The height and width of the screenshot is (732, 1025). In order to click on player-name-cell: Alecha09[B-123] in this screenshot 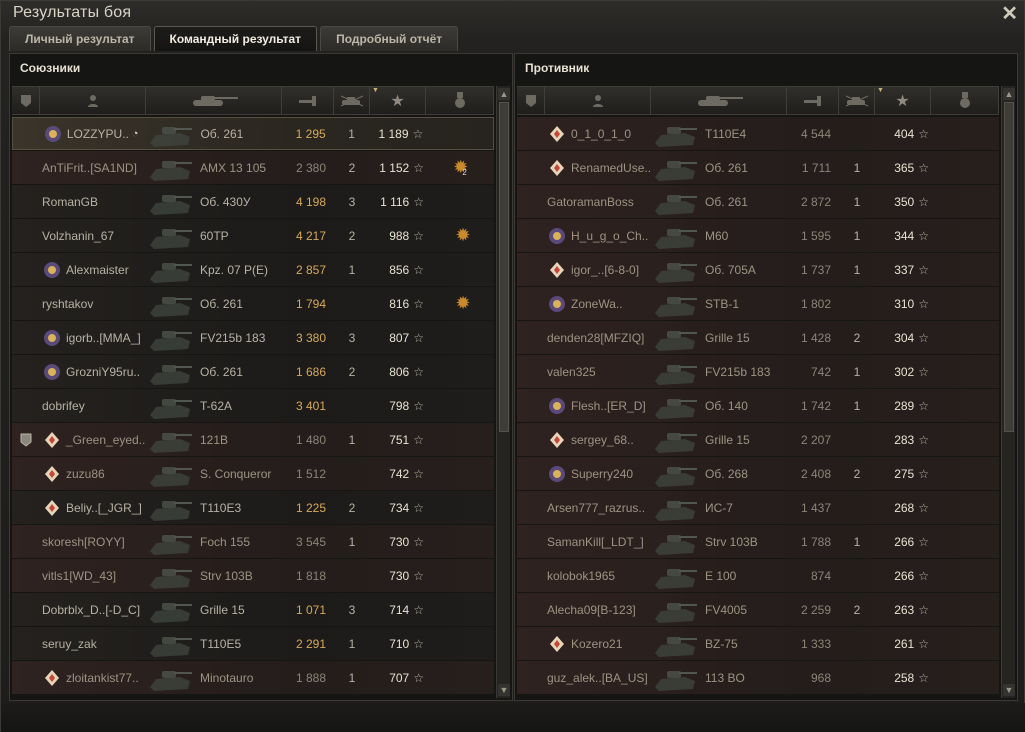, I will do `click(598, 610)`.